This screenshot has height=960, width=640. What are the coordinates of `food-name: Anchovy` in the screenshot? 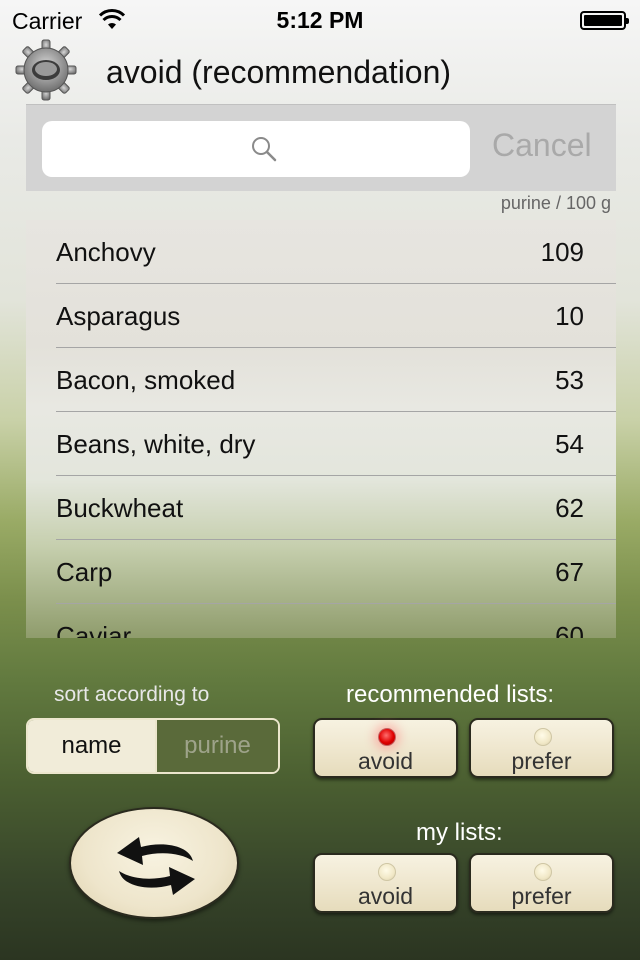 It's located at (106, 252).